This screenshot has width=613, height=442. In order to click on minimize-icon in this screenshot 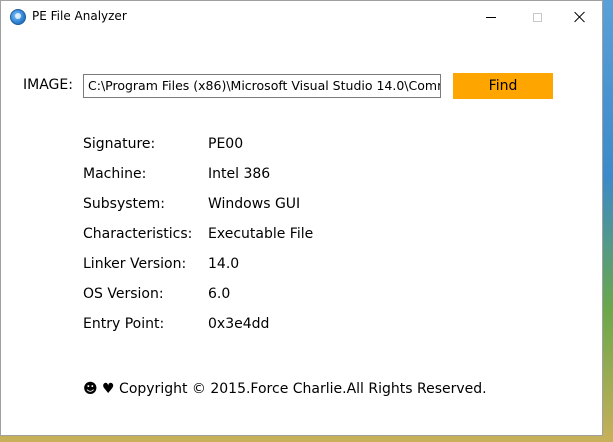, I will do `click(491, 17)`.